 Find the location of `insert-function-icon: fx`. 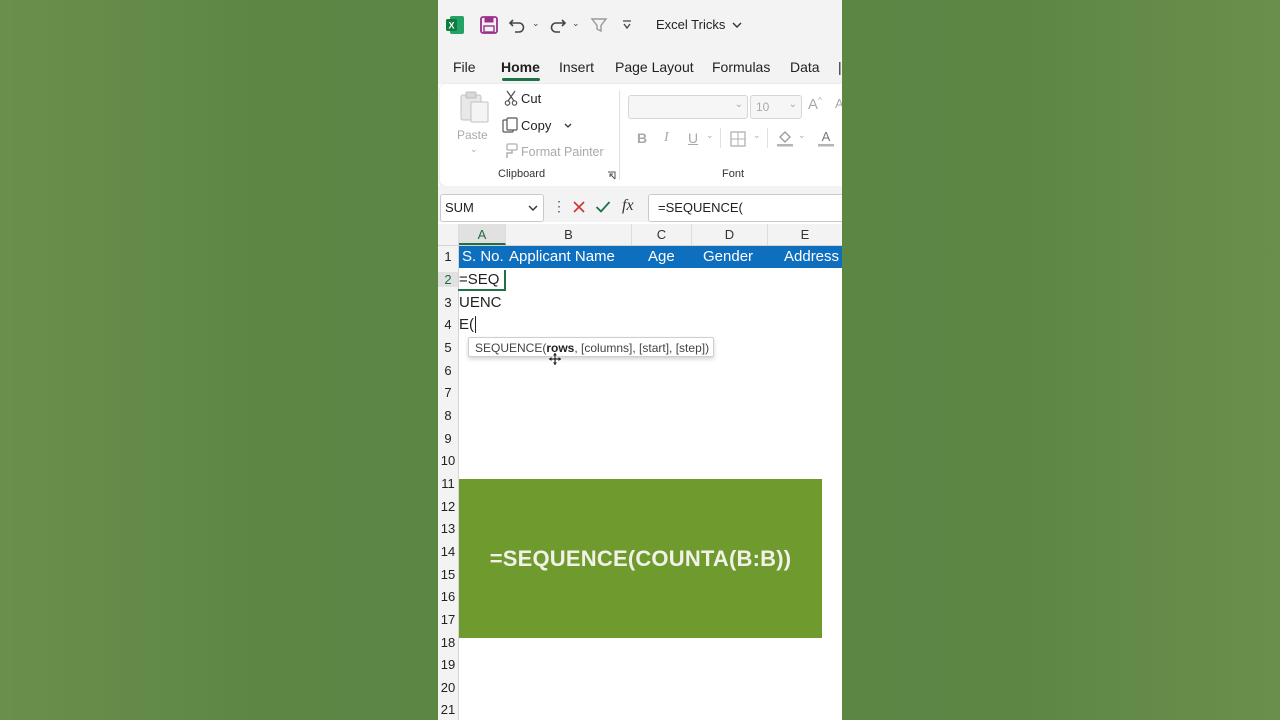

insert-function-icon: fx is located at coordinates (628, 206).